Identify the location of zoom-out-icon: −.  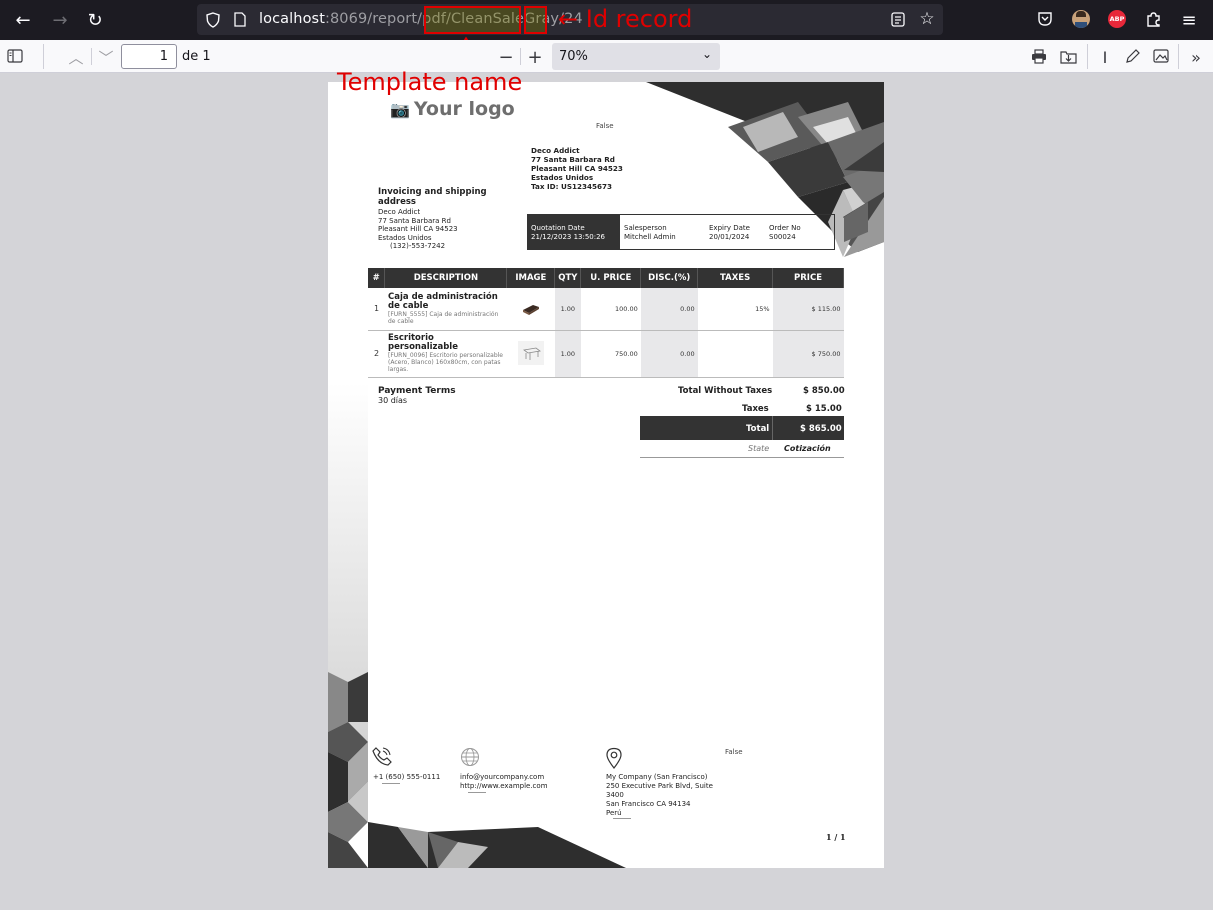
(506, 57).